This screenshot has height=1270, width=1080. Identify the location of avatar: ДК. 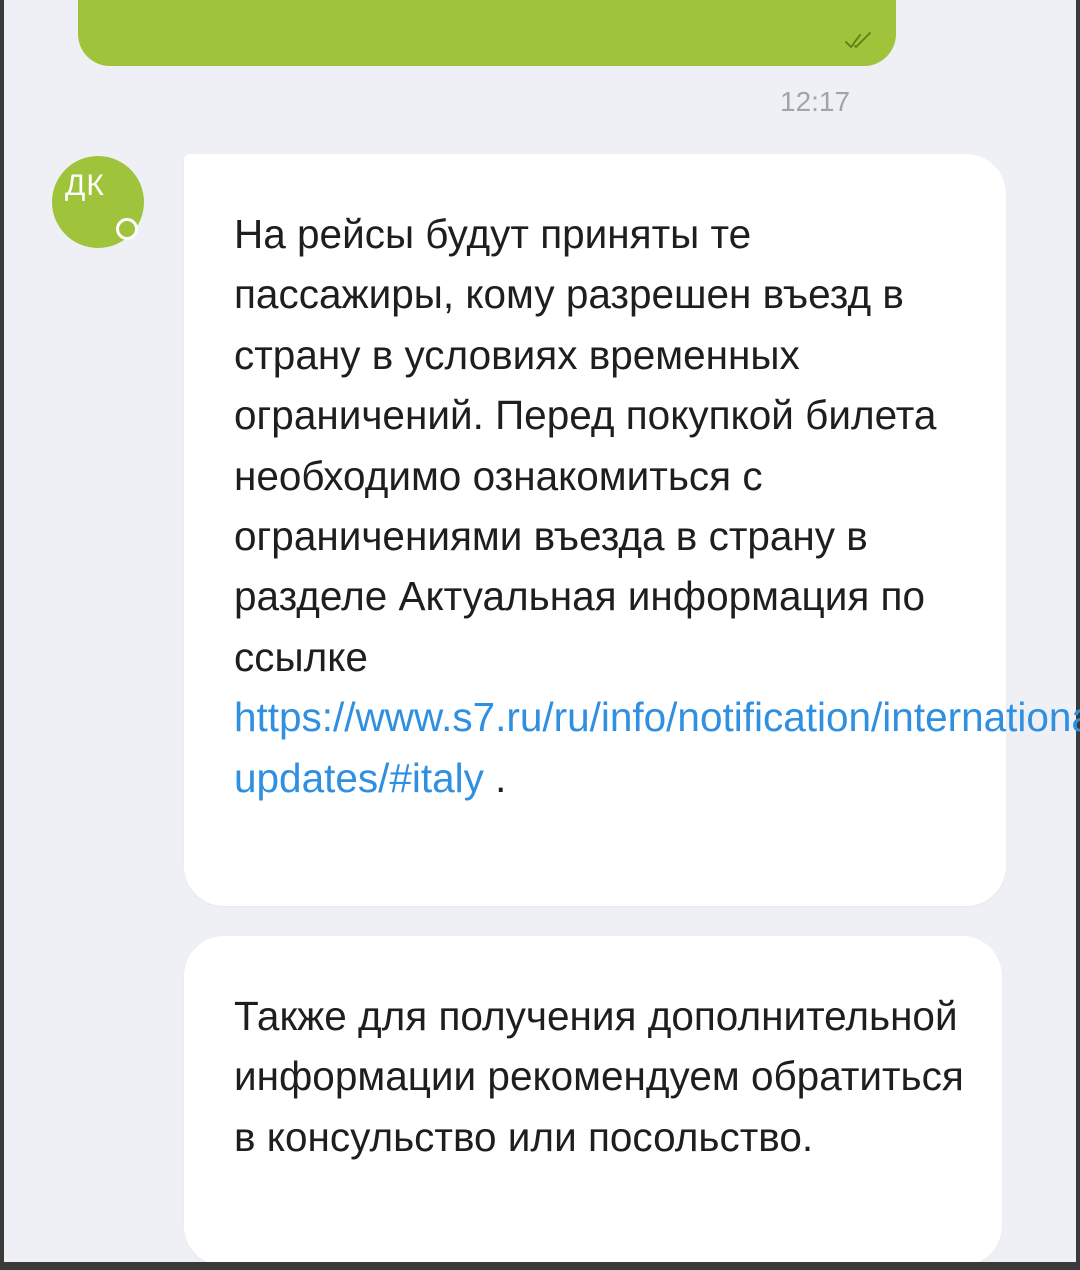
(98, 202).